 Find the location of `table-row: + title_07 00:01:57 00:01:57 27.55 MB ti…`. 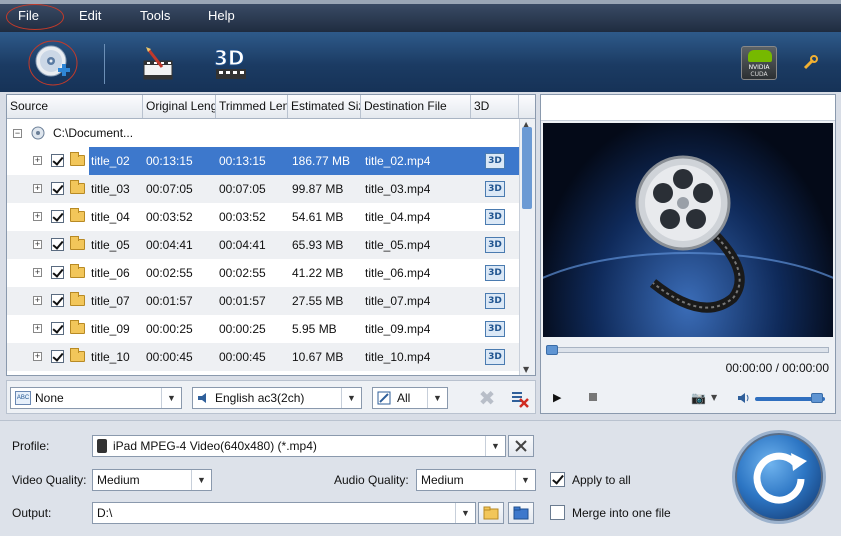

table-row: + title_07 00:01:57 00:01:57 27.55 MB ti… is located at coordinates (263, 301).